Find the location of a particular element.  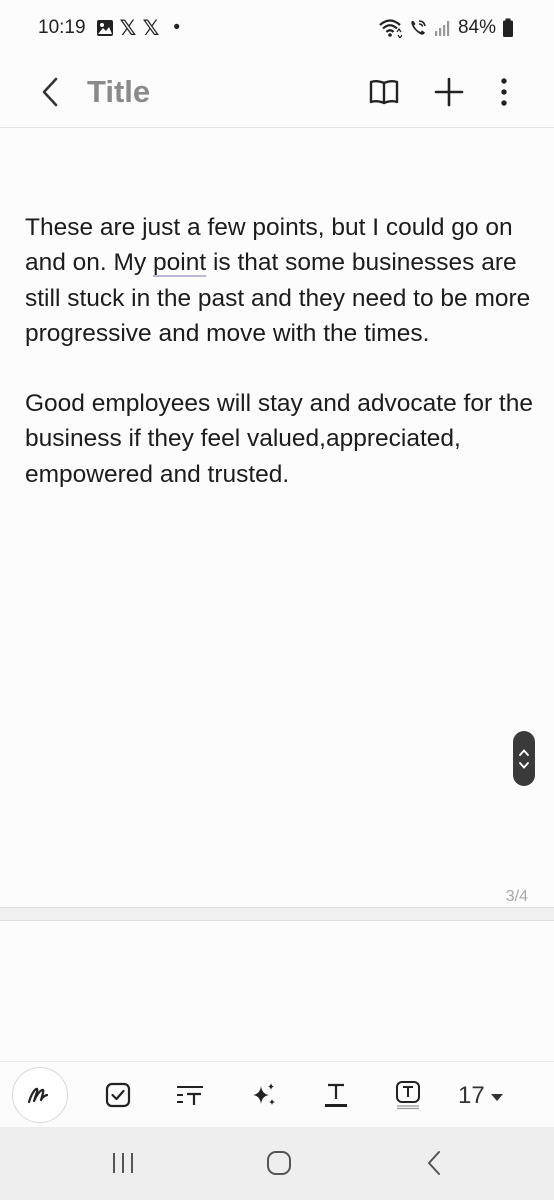

sparkle-icon is located at coordinates (264, 1094).